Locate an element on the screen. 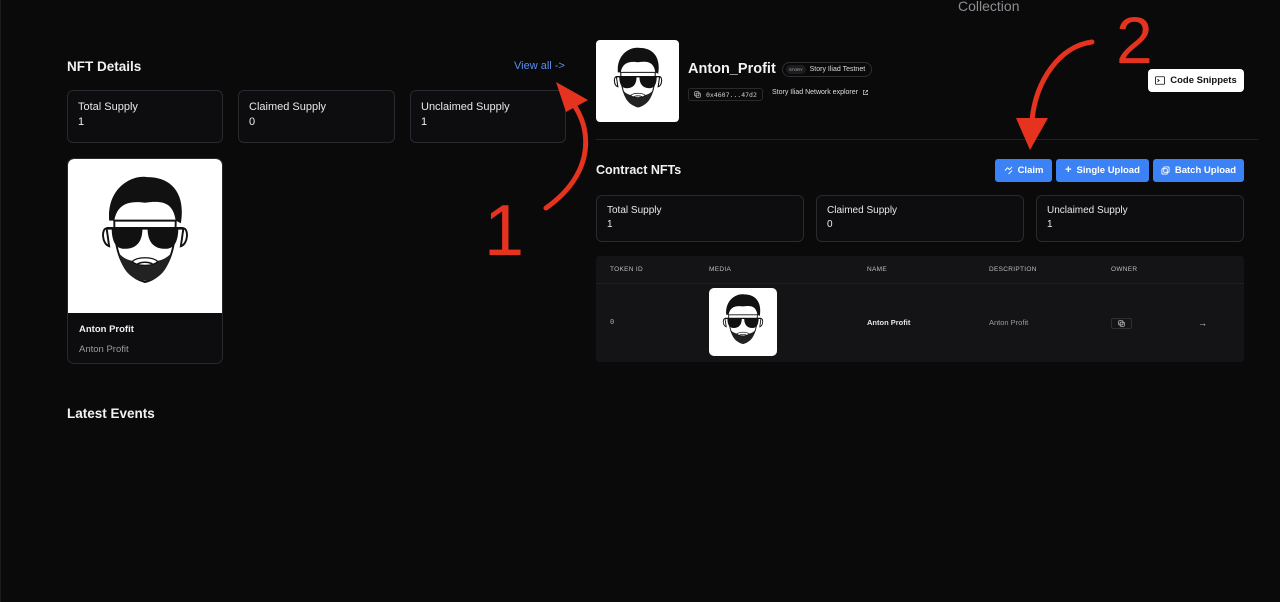 Image resolution: width=1280 pixels, height=602 pixels. annotation-number-1: 1 is located at coordinates (504, 231).